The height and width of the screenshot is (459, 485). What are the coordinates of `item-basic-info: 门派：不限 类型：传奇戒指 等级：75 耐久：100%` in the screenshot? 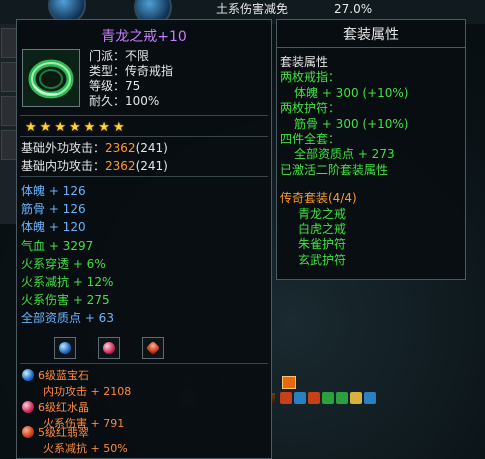 It's located at (131, 79).